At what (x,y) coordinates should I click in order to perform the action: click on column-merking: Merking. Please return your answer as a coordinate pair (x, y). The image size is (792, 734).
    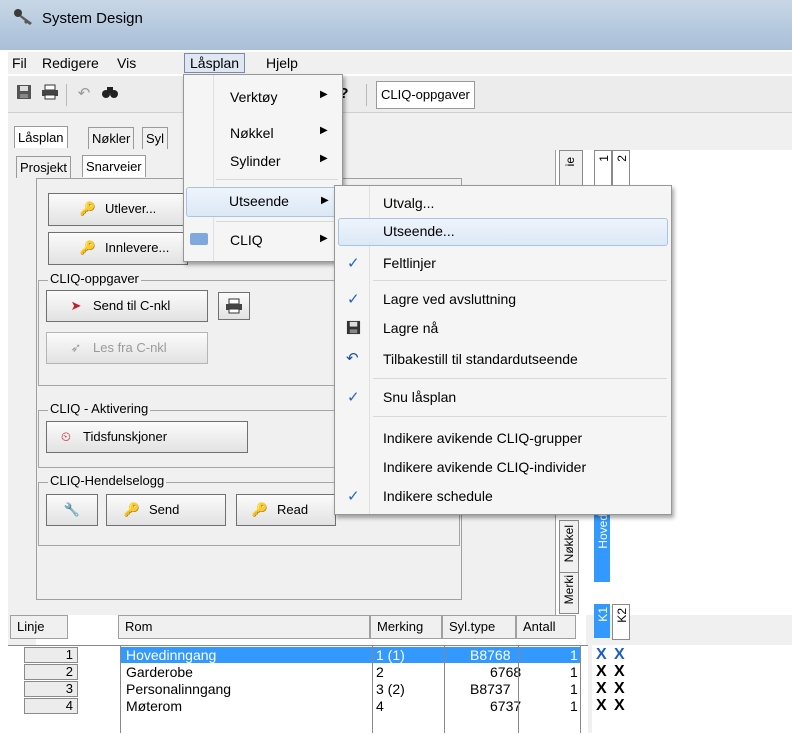
    Looking at the image, I should click on (406, 627).